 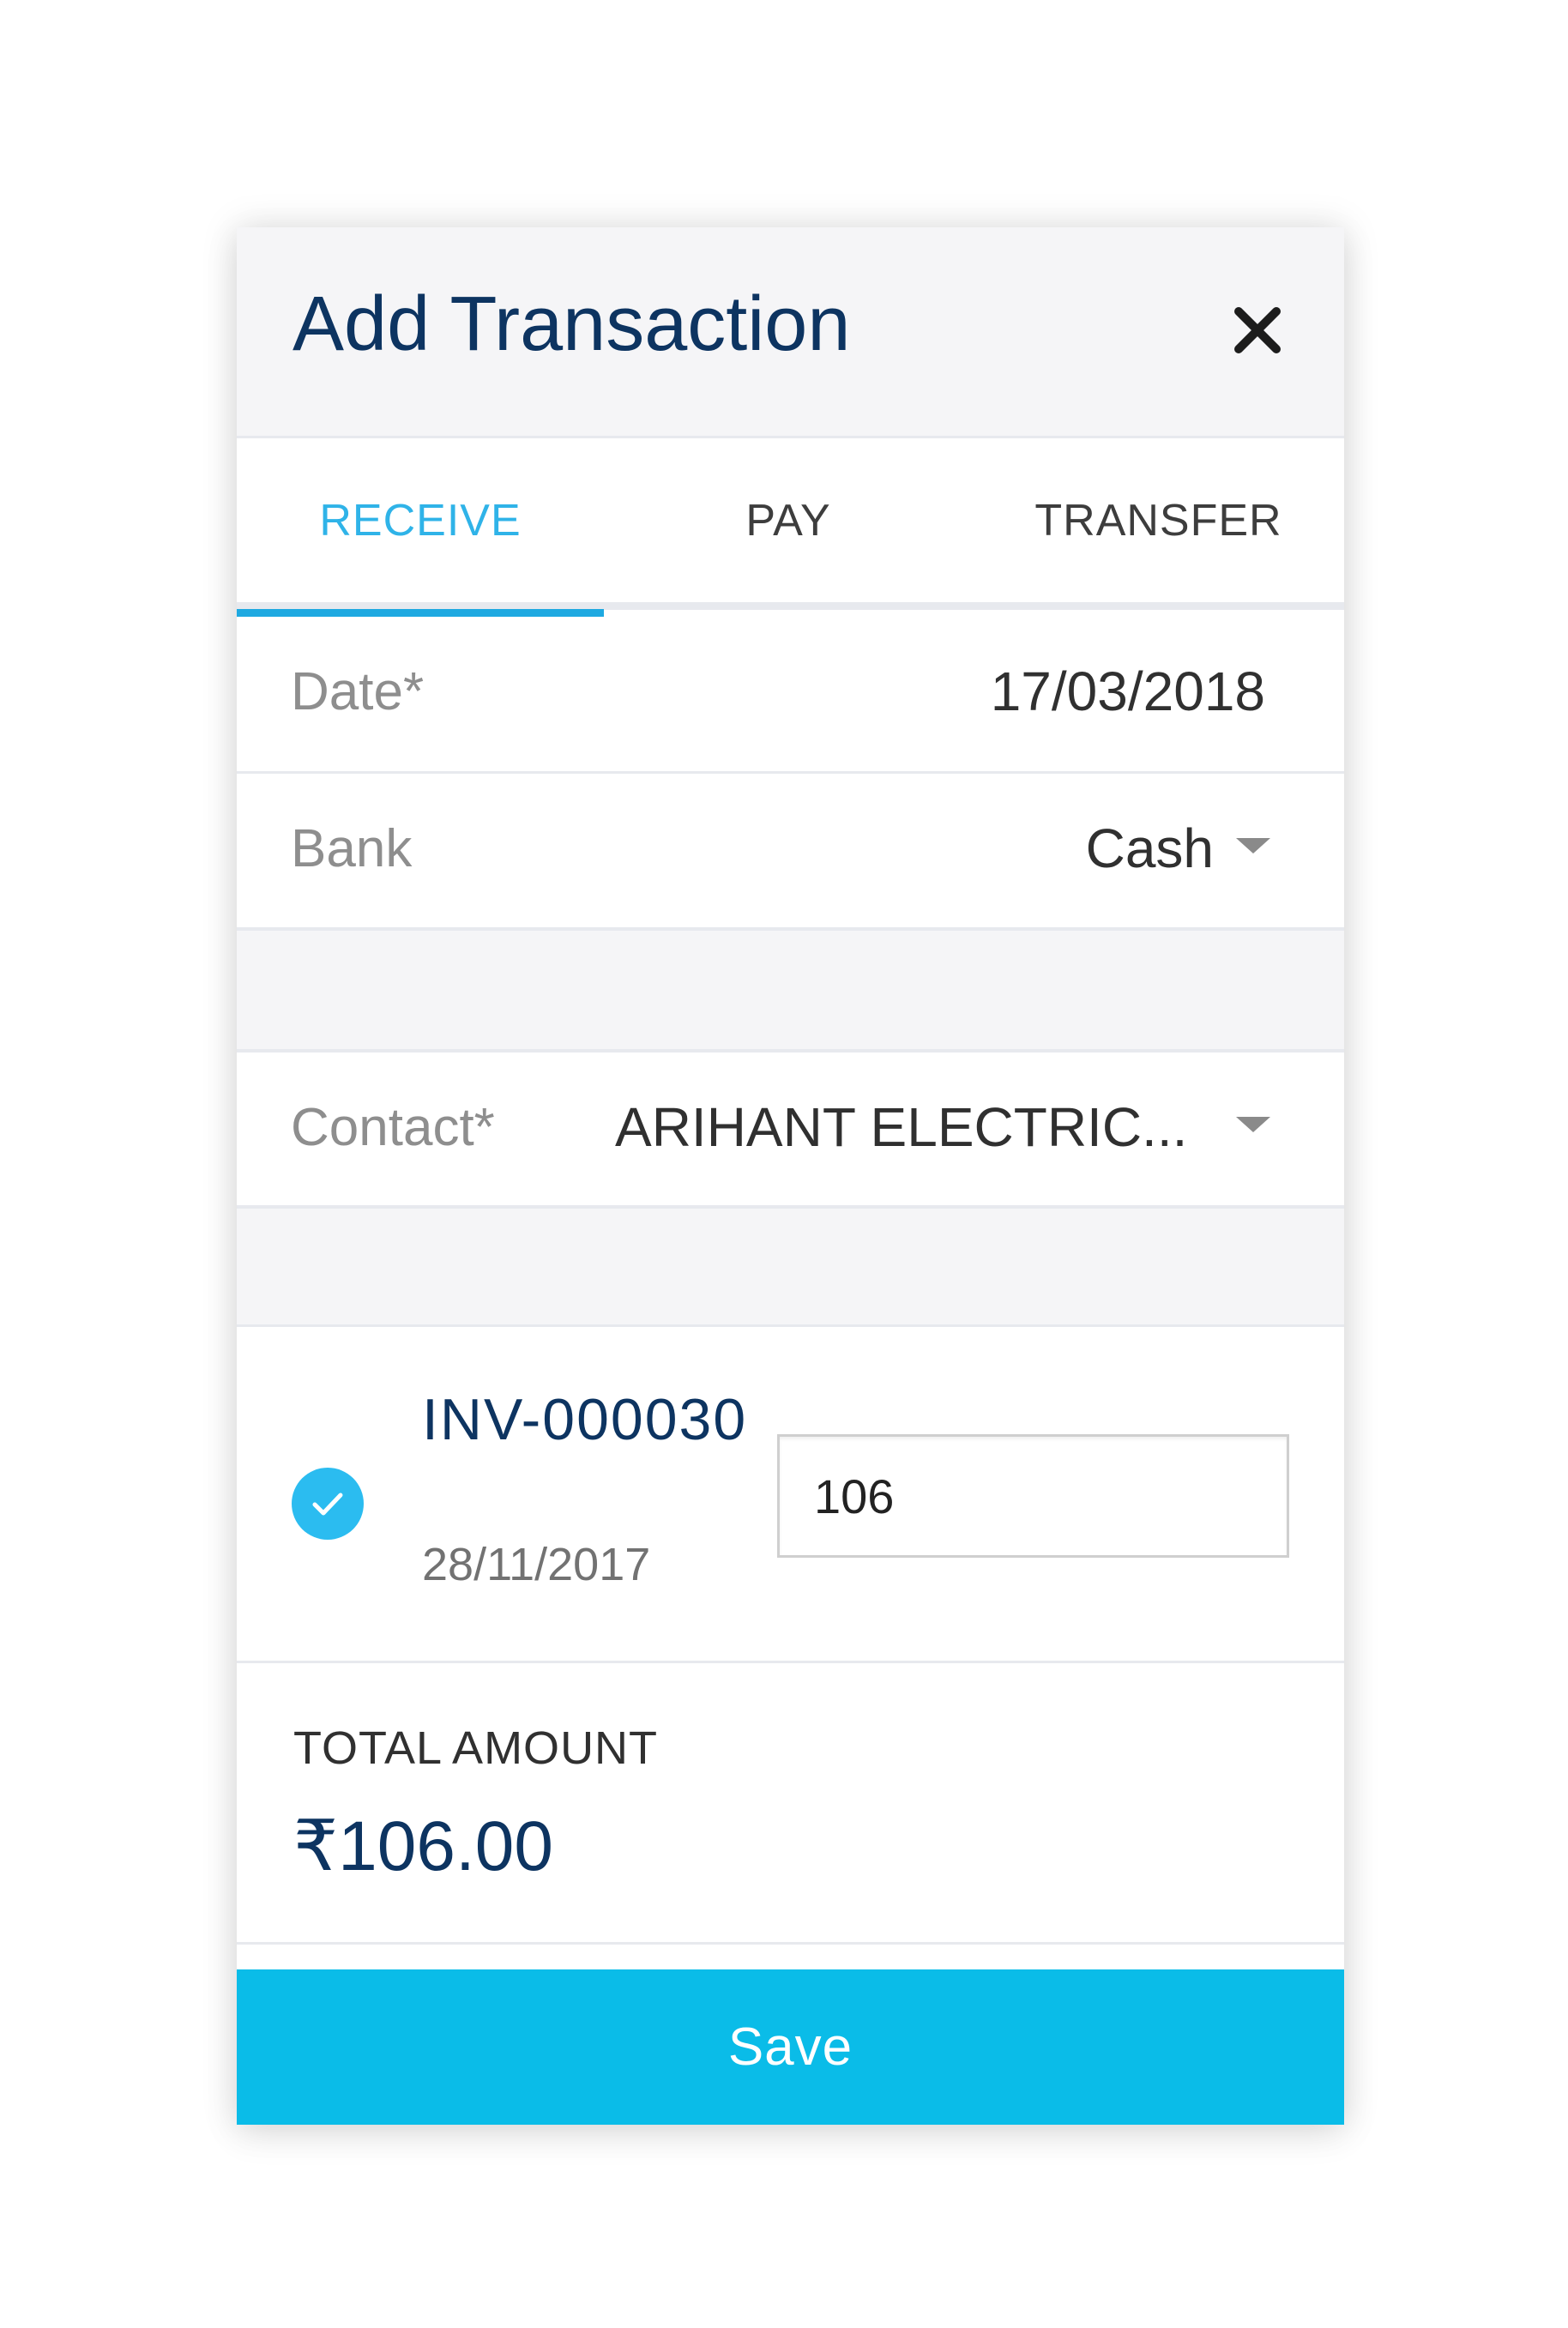 I want to click on invoice-checkbox, so click(x=328, y=1504).